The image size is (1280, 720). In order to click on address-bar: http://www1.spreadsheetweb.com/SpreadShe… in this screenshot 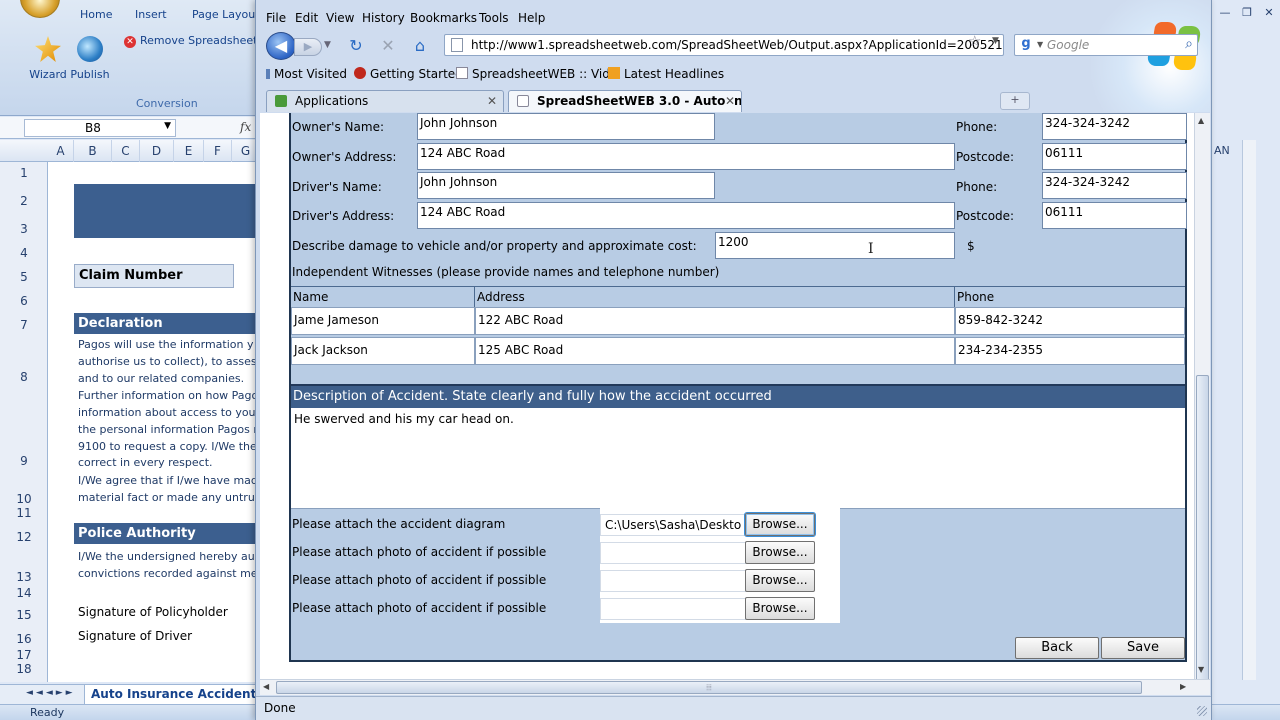, I will do `click(724, 45)`.